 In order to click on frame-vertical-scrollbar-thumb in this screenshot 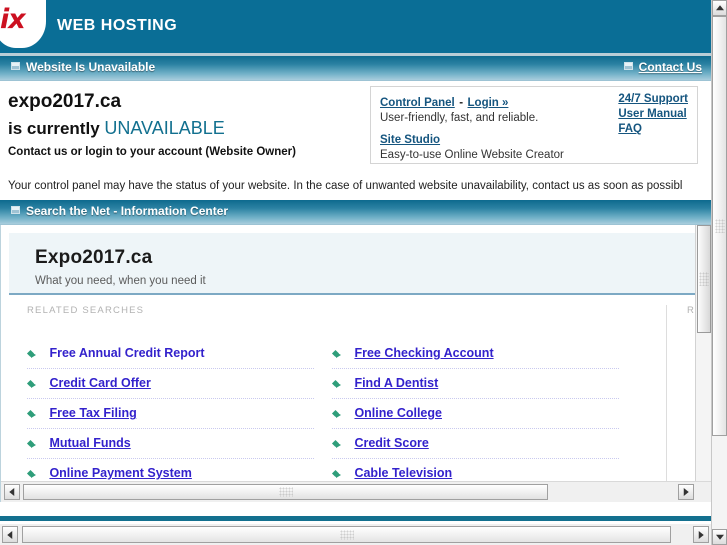, I will do `click(704, 279)`.